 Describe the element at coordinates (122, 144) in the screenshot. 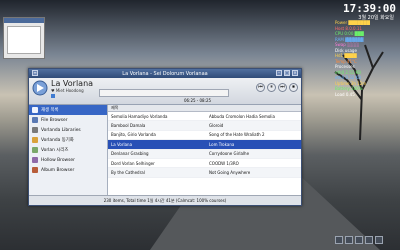

I see `track-title: La Vorlana` at that location.